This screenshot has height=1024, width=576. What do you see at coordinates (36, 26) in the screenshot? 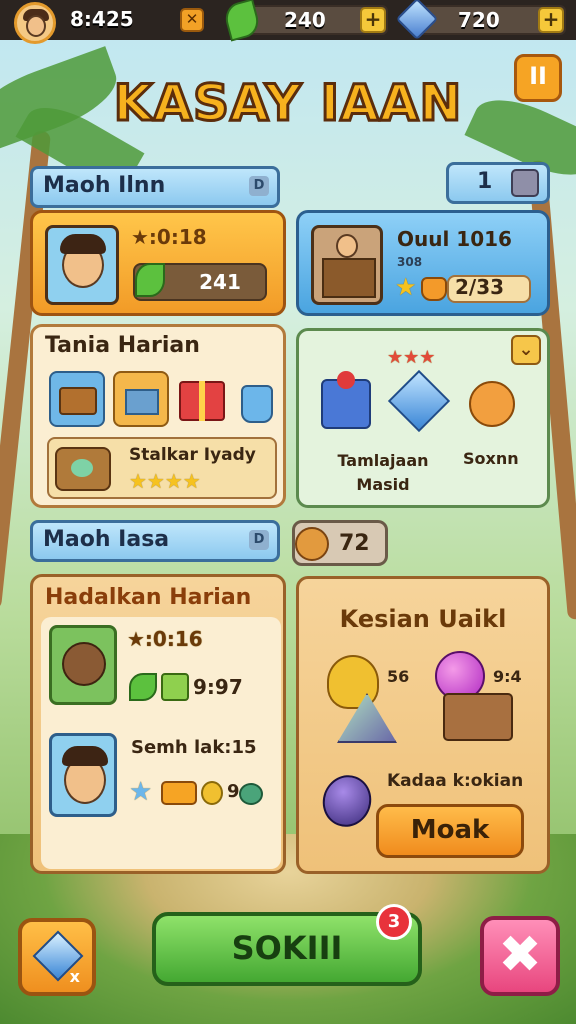
I see `avatar-face` at bounding box center [36, 26].